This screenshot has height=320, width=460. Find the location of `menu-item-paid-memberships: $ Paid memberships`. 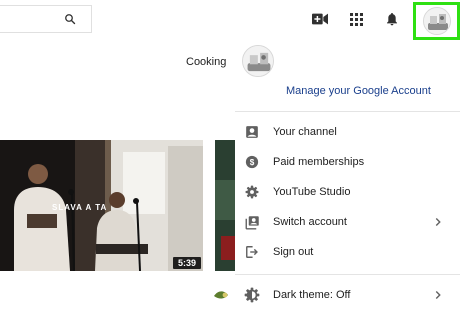

menu-item-paid-memberships: $ Paid memberships is located at coordinates (347, 162).